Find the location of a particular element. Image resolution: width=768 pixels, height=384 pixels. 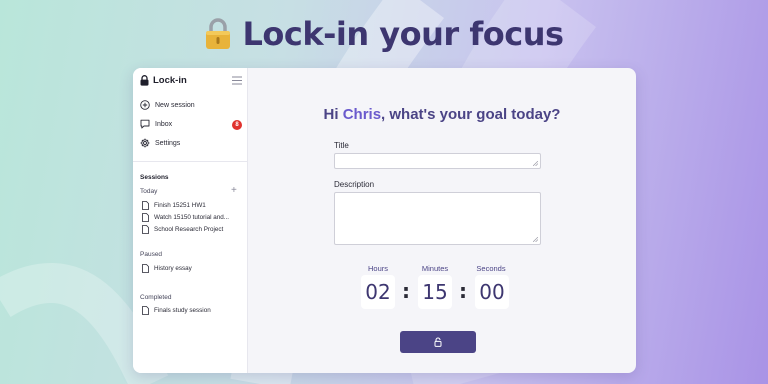

sessions-heading: Sessions is located at coordinates (154, 177).